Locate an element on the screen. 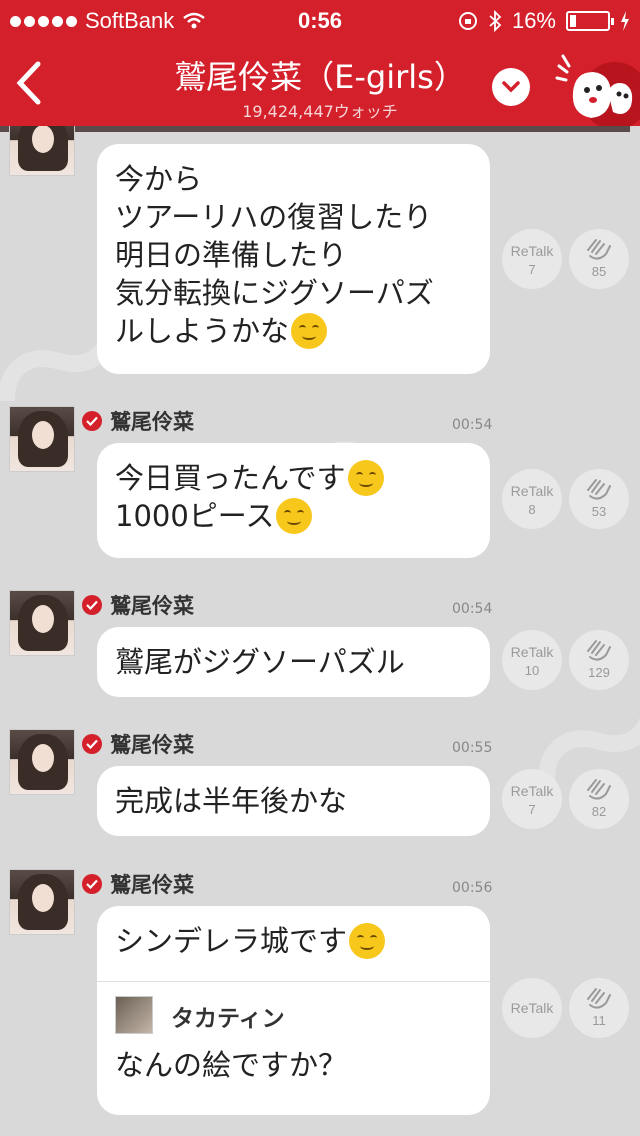  retalk-button: ReTalk 8 is located at coordinates (532, 499).